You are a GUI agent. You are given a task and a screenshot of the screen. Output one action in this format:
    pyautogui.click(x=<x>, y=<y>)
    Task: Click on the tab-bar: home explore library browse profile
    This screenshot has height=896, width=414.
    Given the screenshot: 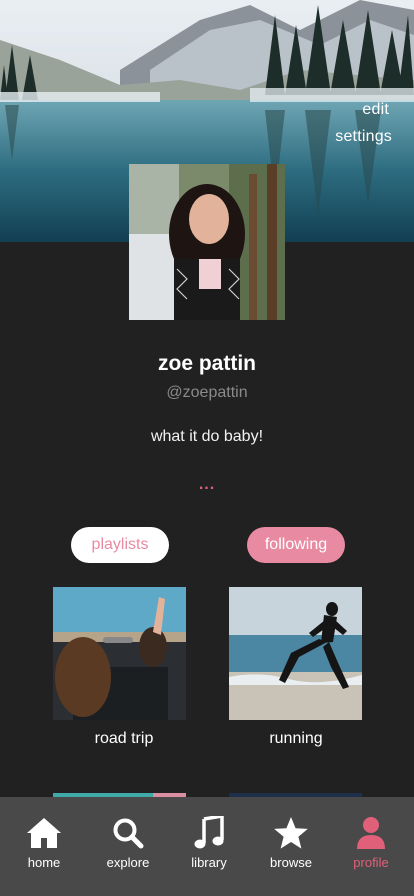 What is the action you would take?
    pyautogui.click(x=207, y=846)
    